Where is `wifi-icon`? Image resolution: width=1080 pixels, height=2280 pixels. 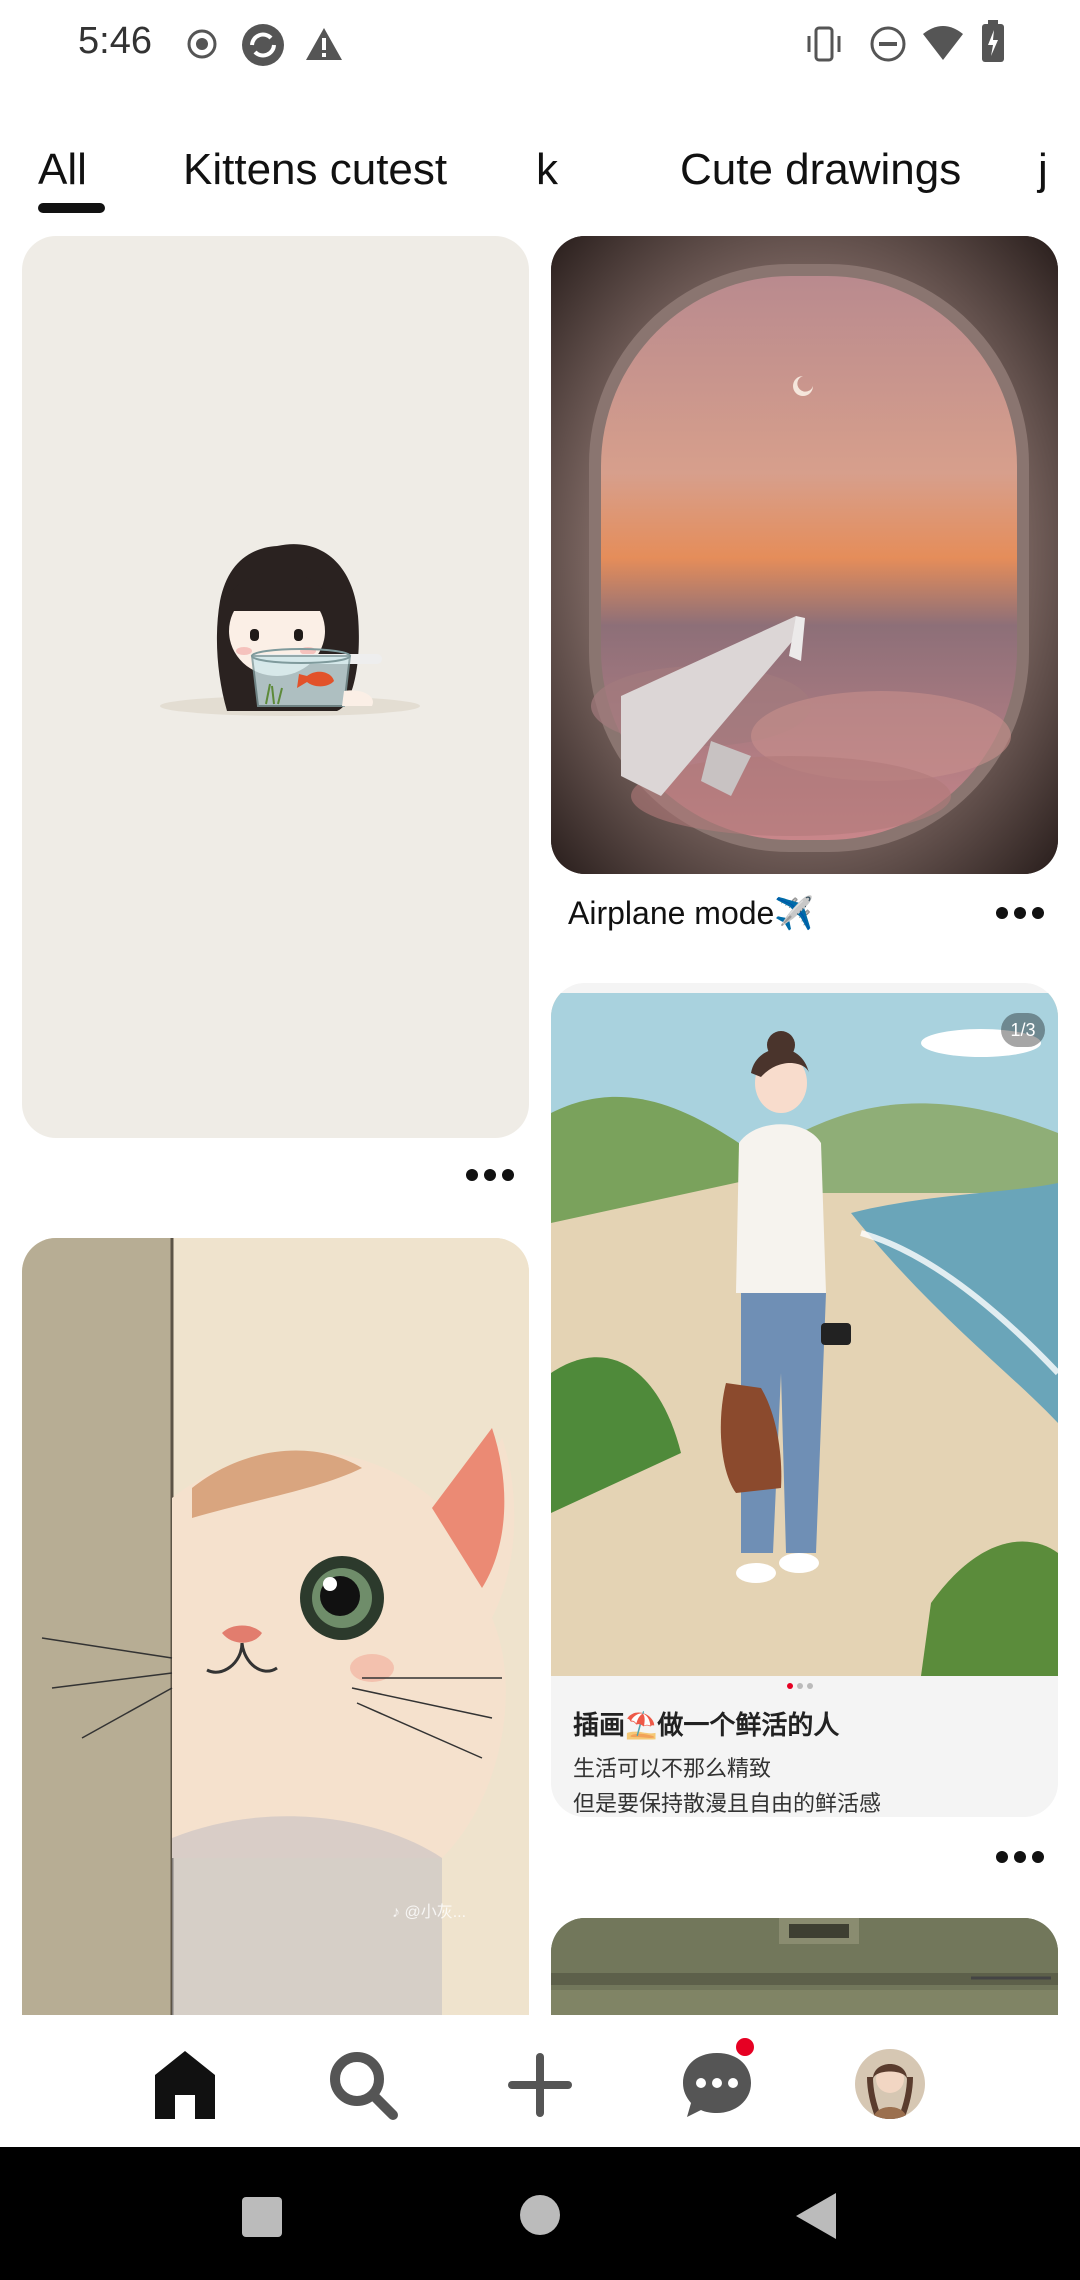 wifi-icon is located at coordinates (943, 43).